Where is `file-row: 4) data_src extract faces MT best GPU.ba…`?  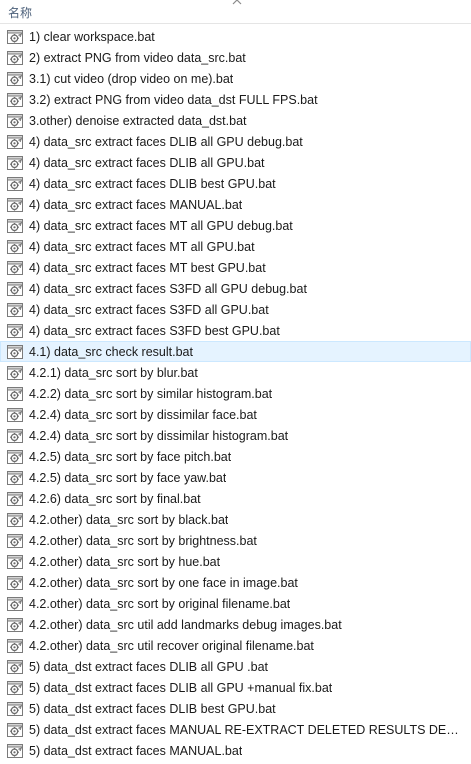 file-row: 4) data_src extract faces MT best GPU.ba… is located at coordinates (235, 267).